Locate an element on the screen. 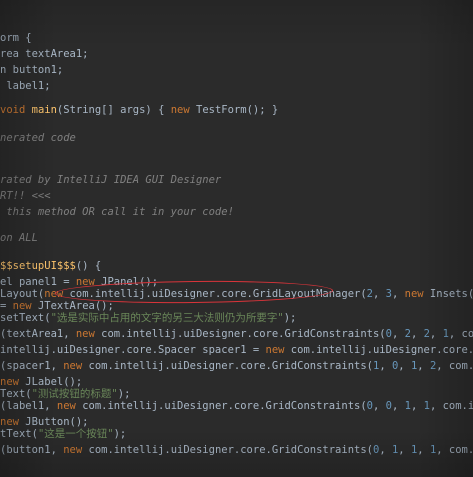  code-line: on ALL is located at coordinates (236, 238).